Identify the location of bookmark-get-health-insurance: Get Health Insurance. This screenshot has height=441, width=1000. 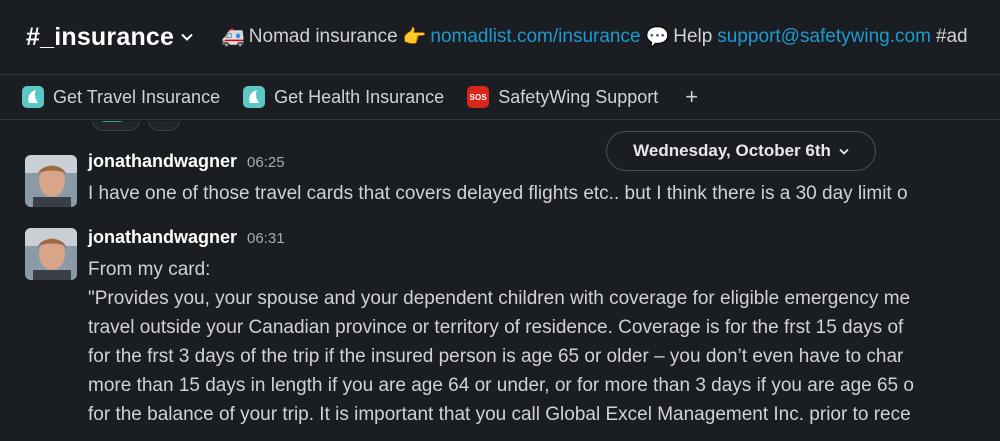
(343, 97).